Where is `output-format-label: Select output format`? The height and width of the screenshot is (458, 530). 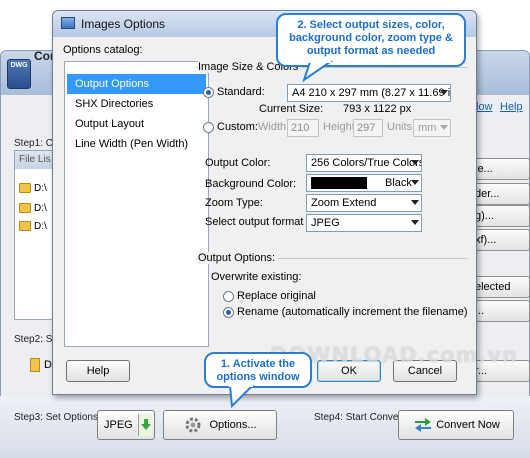 output-format-label: Select output format is located at coordinates (254, 222).